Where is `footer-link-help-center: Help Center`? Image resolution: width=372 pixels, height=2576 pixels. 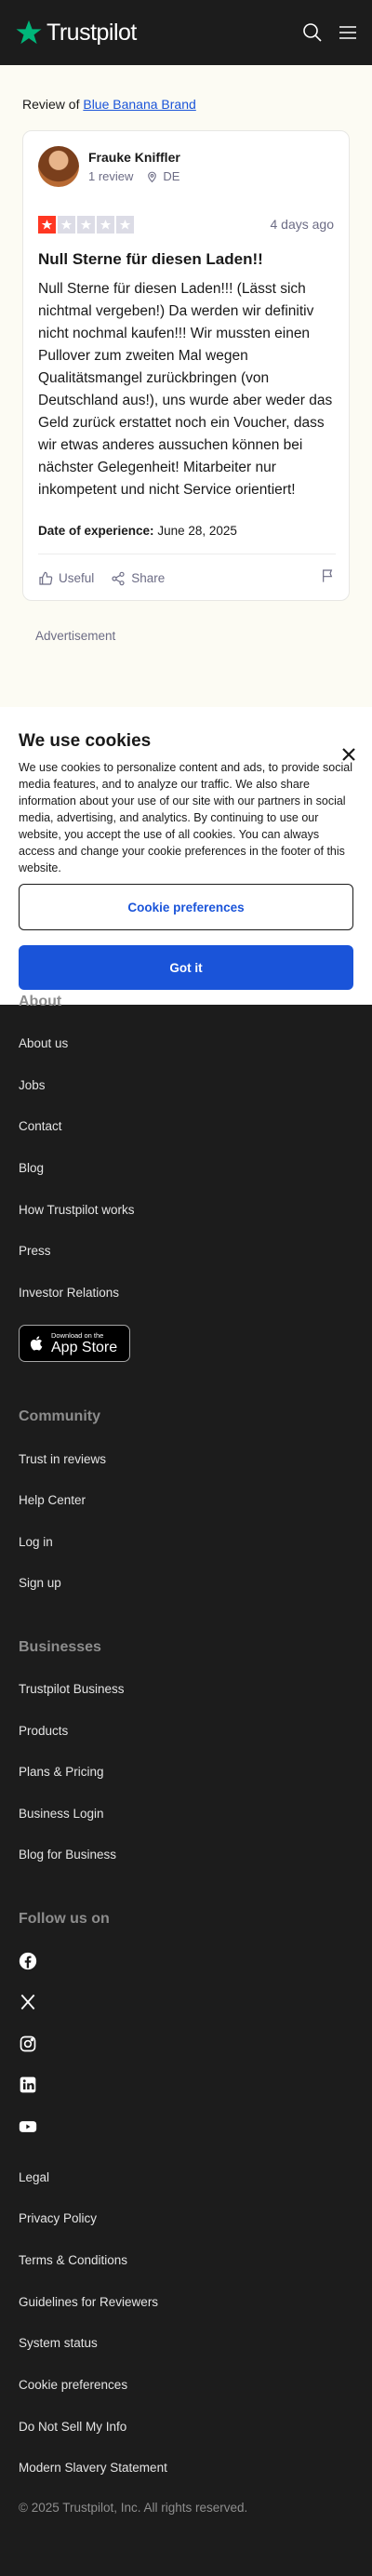
footer-link-help-center: Help Center is located at coordinates (52, 1500).